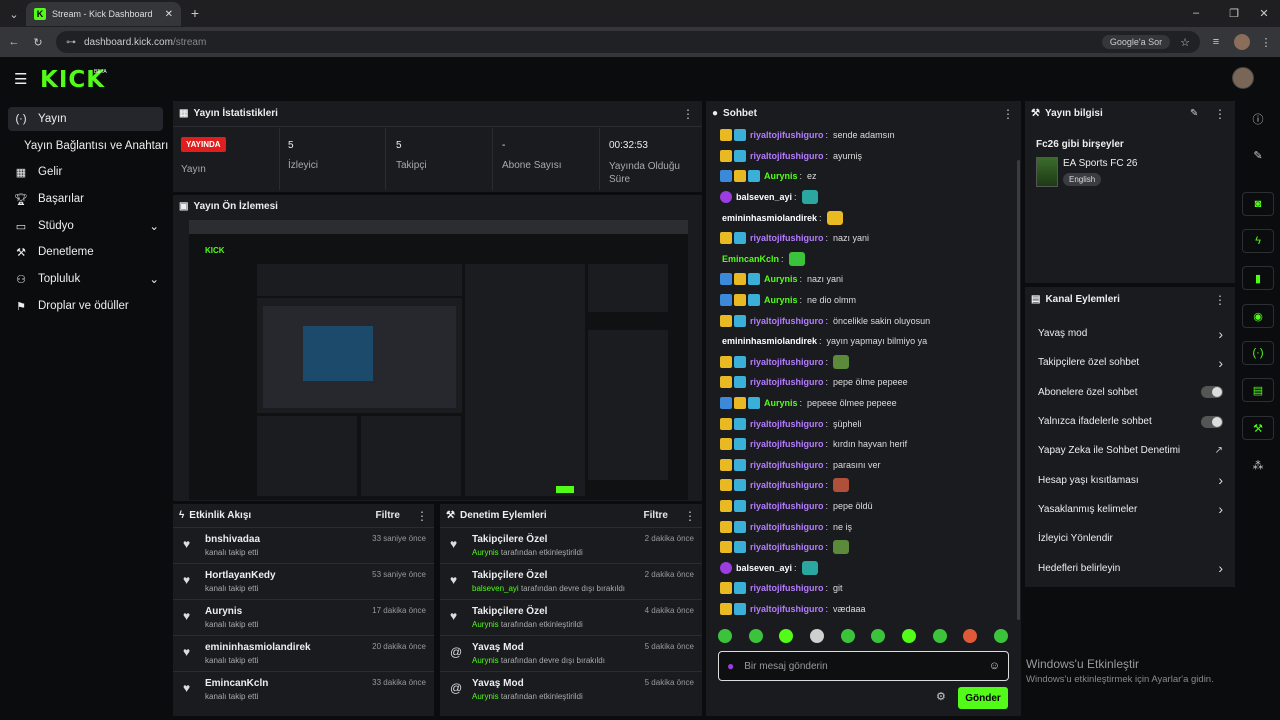  What do you see at coordinates (1266, 42) in the screenshot?
I see `browser-menu-icon: ⋮` at bounding box center [1266, 42].